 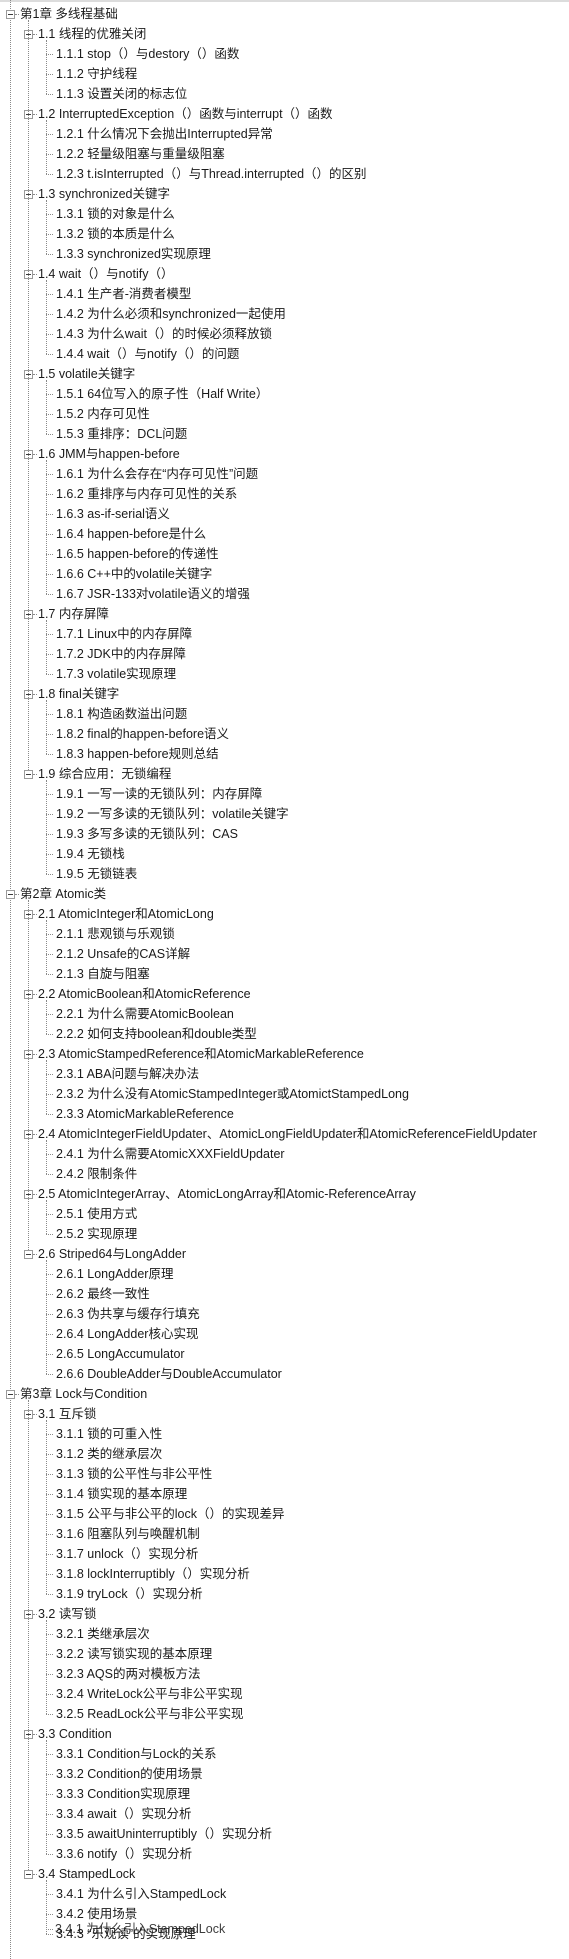 What do you see at coordinates (284, 254) in the screenshot?
I see `tree-item: 1.3.3 synchronized实现原理` at bounding box center [284, 254].